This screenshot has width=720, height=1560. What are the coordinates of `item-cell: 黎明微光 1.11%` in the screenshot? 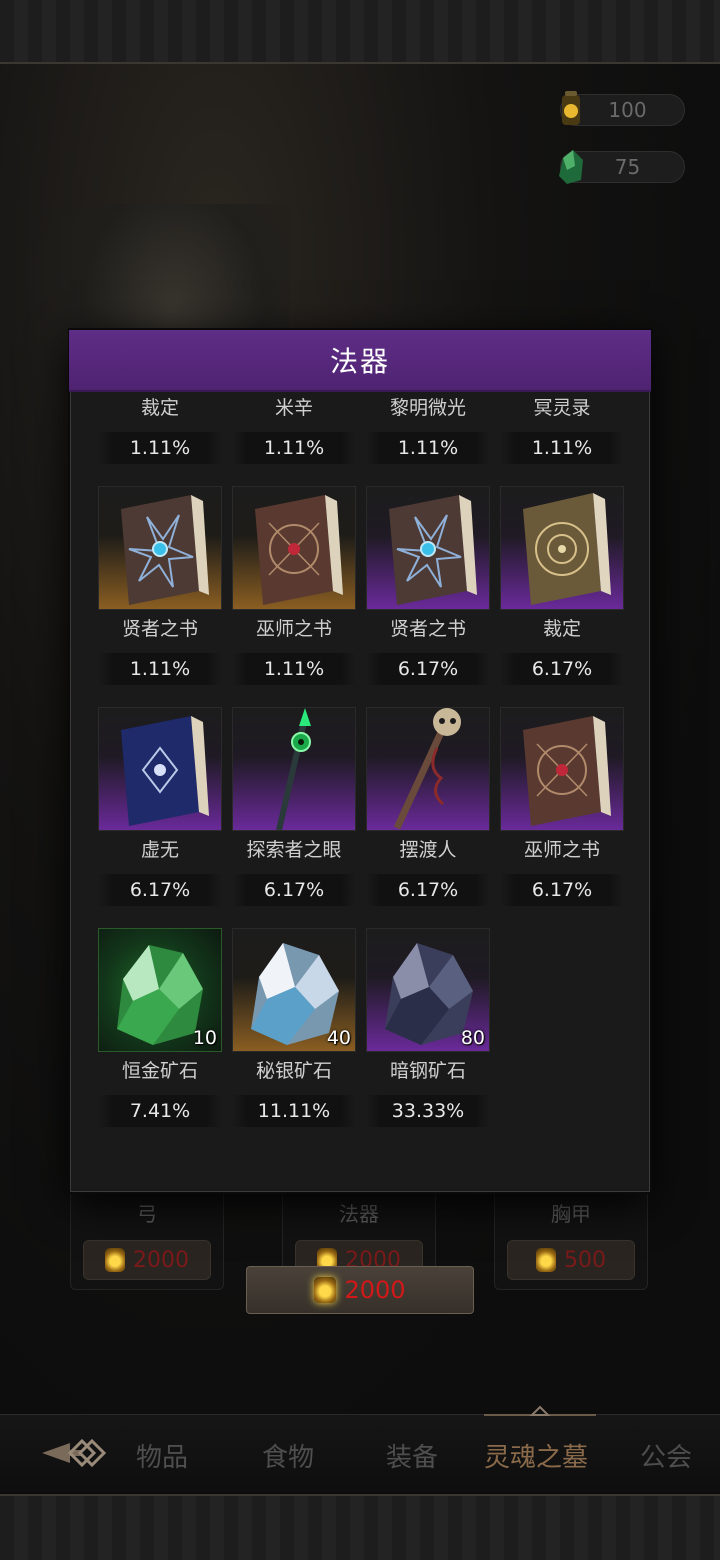 It's located at (428, 439).